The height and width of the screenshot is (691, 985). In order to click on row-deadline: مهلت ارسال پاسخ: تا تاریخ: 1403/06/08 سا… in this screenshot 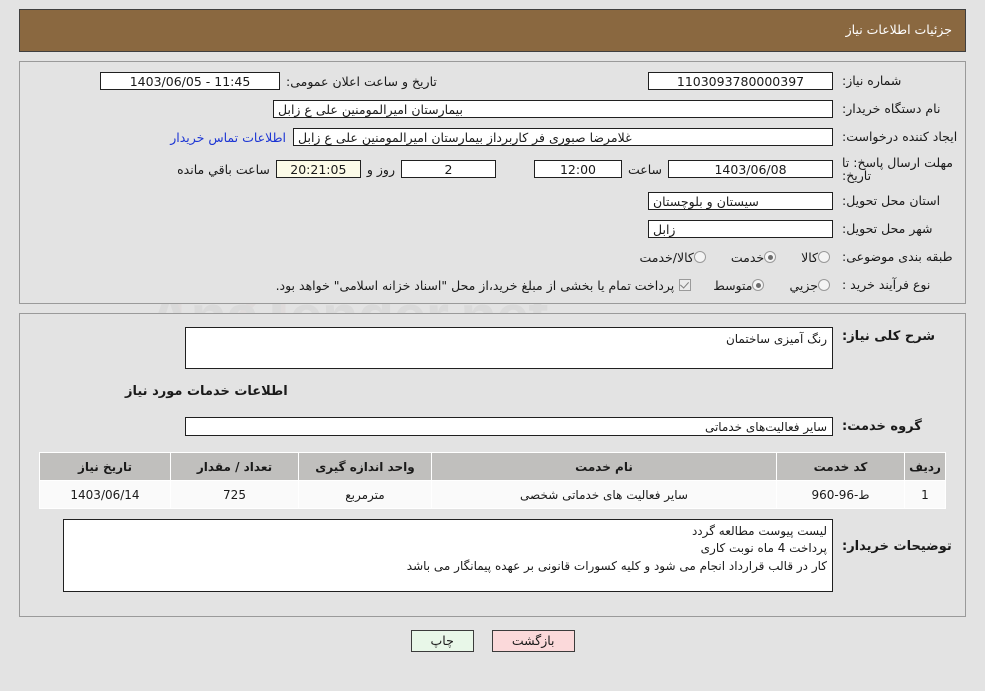, I will do `click(492, 169)`.